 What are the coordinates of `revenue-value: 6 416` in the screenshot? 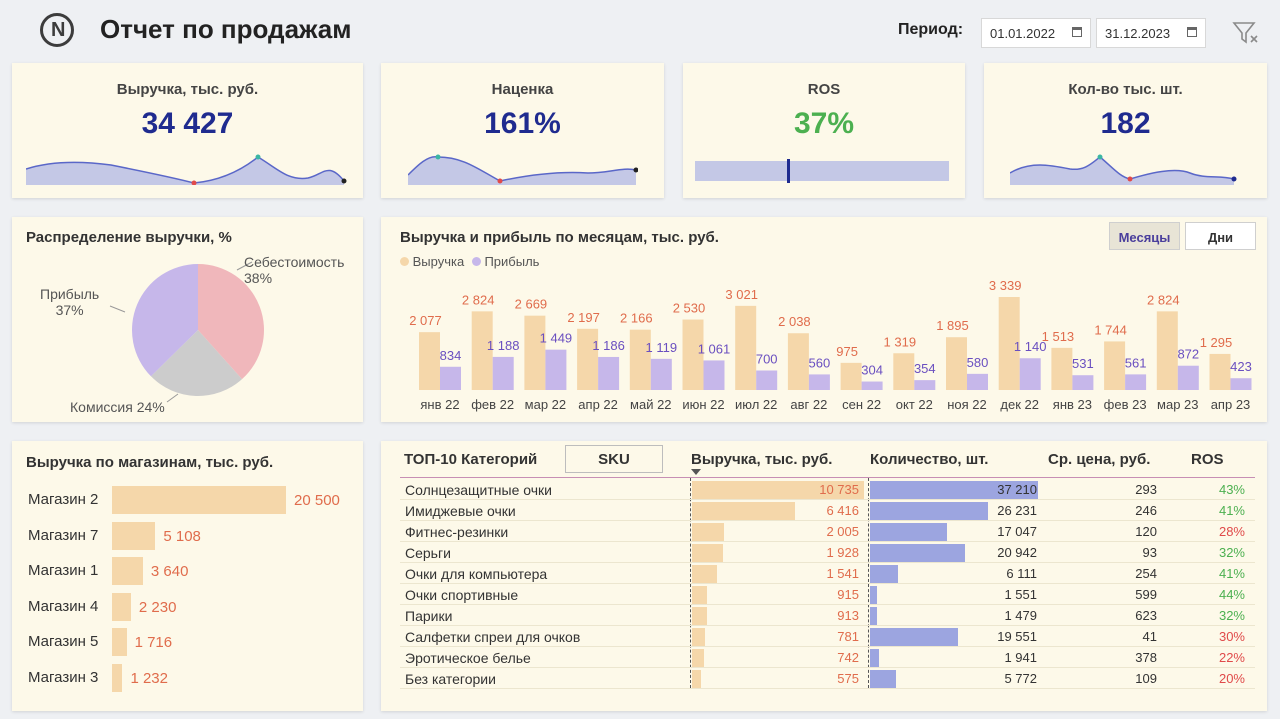 It's located at (842, 510).